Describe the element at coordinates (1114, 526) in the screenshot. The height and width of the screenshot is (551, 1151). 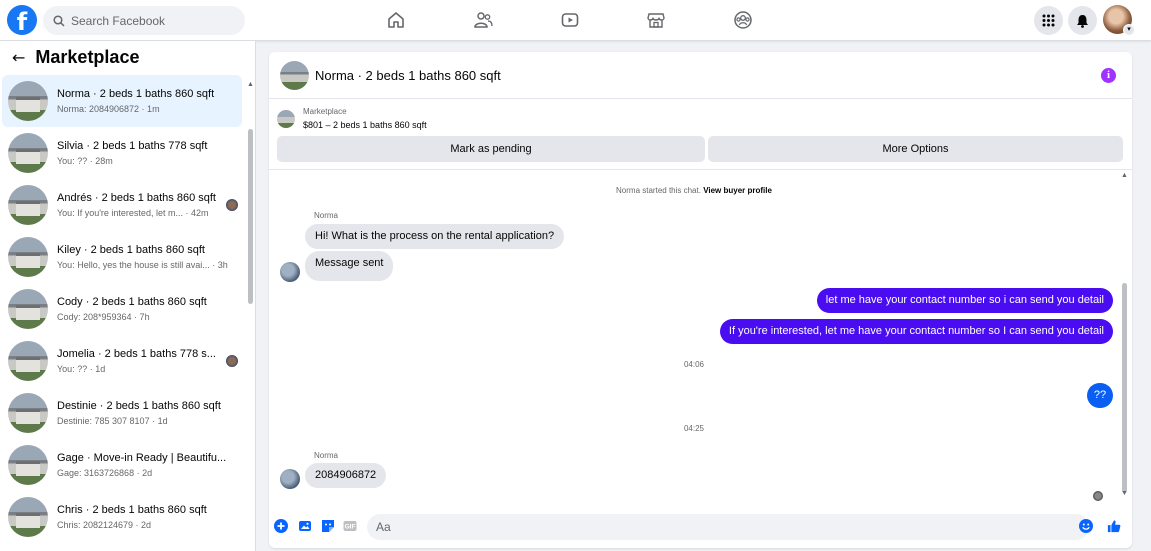
I see `like-thumb-icon` at that location.